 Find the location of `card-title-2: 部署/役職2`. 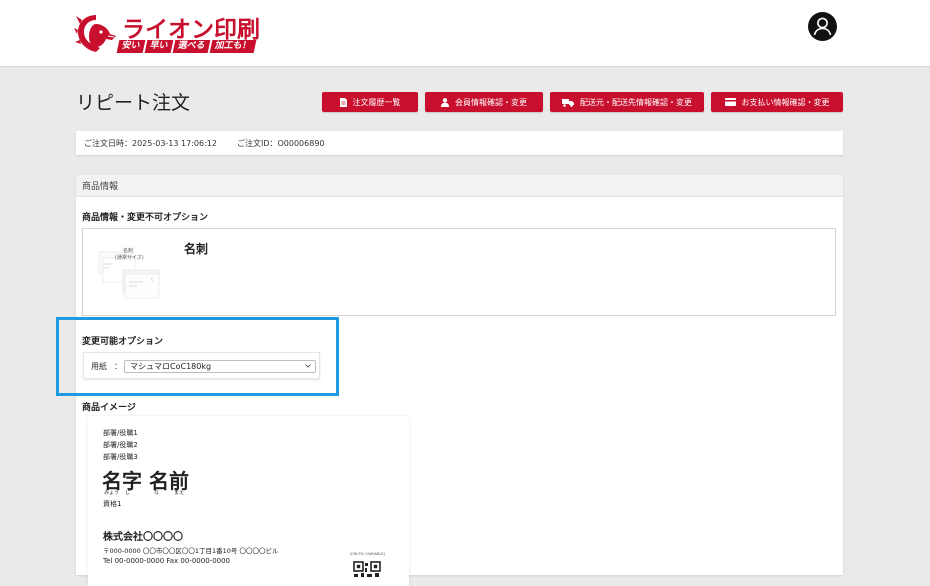

card-title-2: 部署/役職2 is located at coordinates (120, 445).